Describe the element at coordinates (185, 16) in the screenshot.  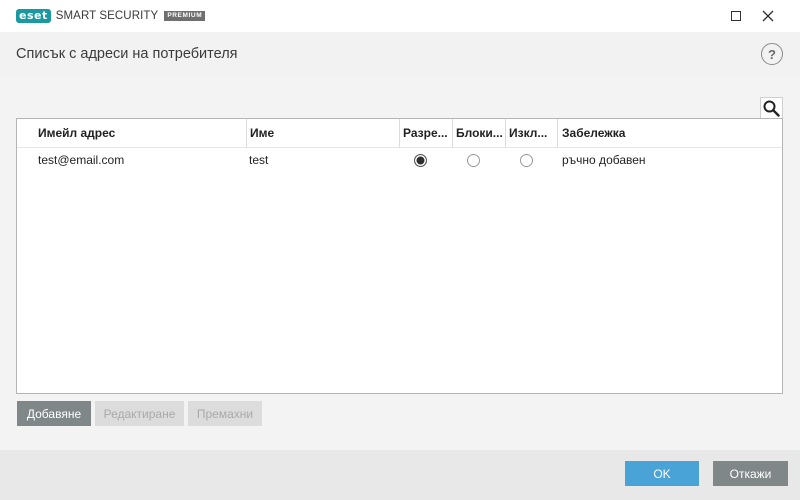
I see `edition-badge: PREMIUM` at that location.